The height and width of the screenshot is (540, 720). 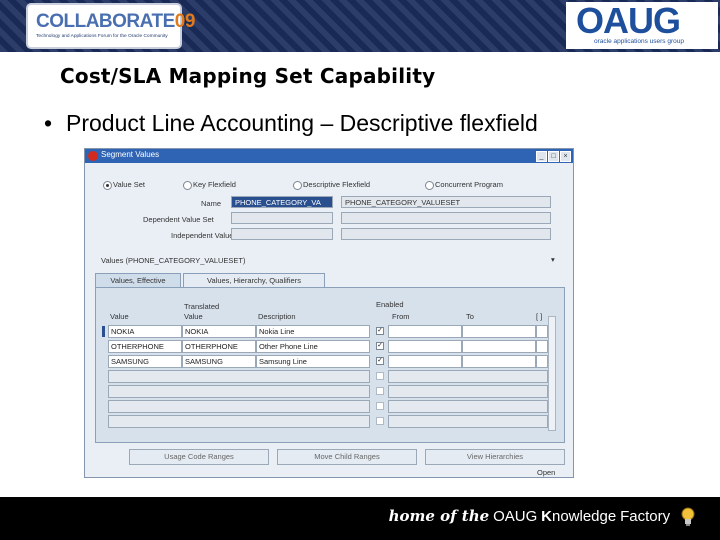 What do you see at coordinates (219, 331) in the screenshot?
I see `table-row-translated: NOKIA` at bounding box center [219, 331].